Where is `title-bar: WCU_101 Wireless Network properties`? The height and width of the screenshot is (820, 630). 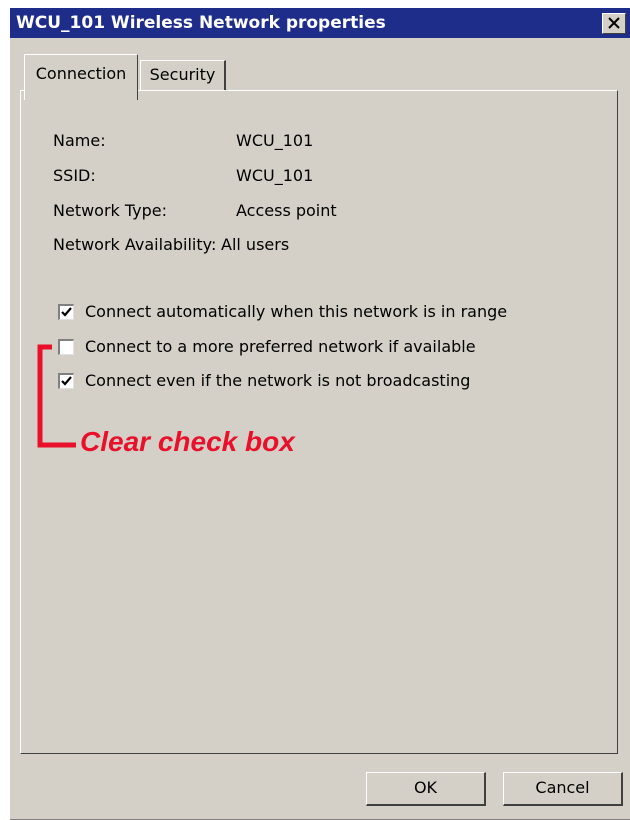 title-bar: WCU_101 Wireless Network properties is located at coordinates (320, 23).